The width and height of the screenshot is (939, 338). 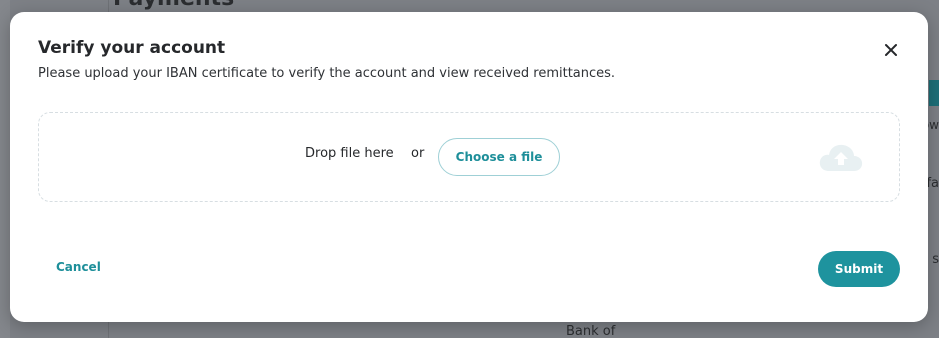 I want to click on close-icon, so click(x=891, y=50).